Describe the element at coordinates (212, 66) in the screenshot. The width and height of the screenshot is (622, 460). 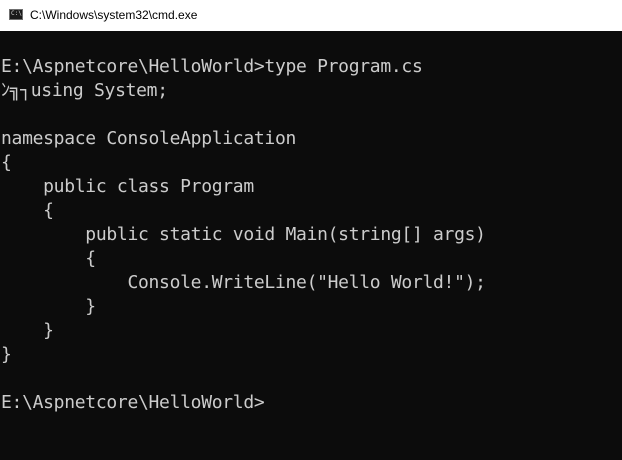
I see `console-line-command: E:\Aspnetcore\HelloWorld>type Program.cs` at that location.